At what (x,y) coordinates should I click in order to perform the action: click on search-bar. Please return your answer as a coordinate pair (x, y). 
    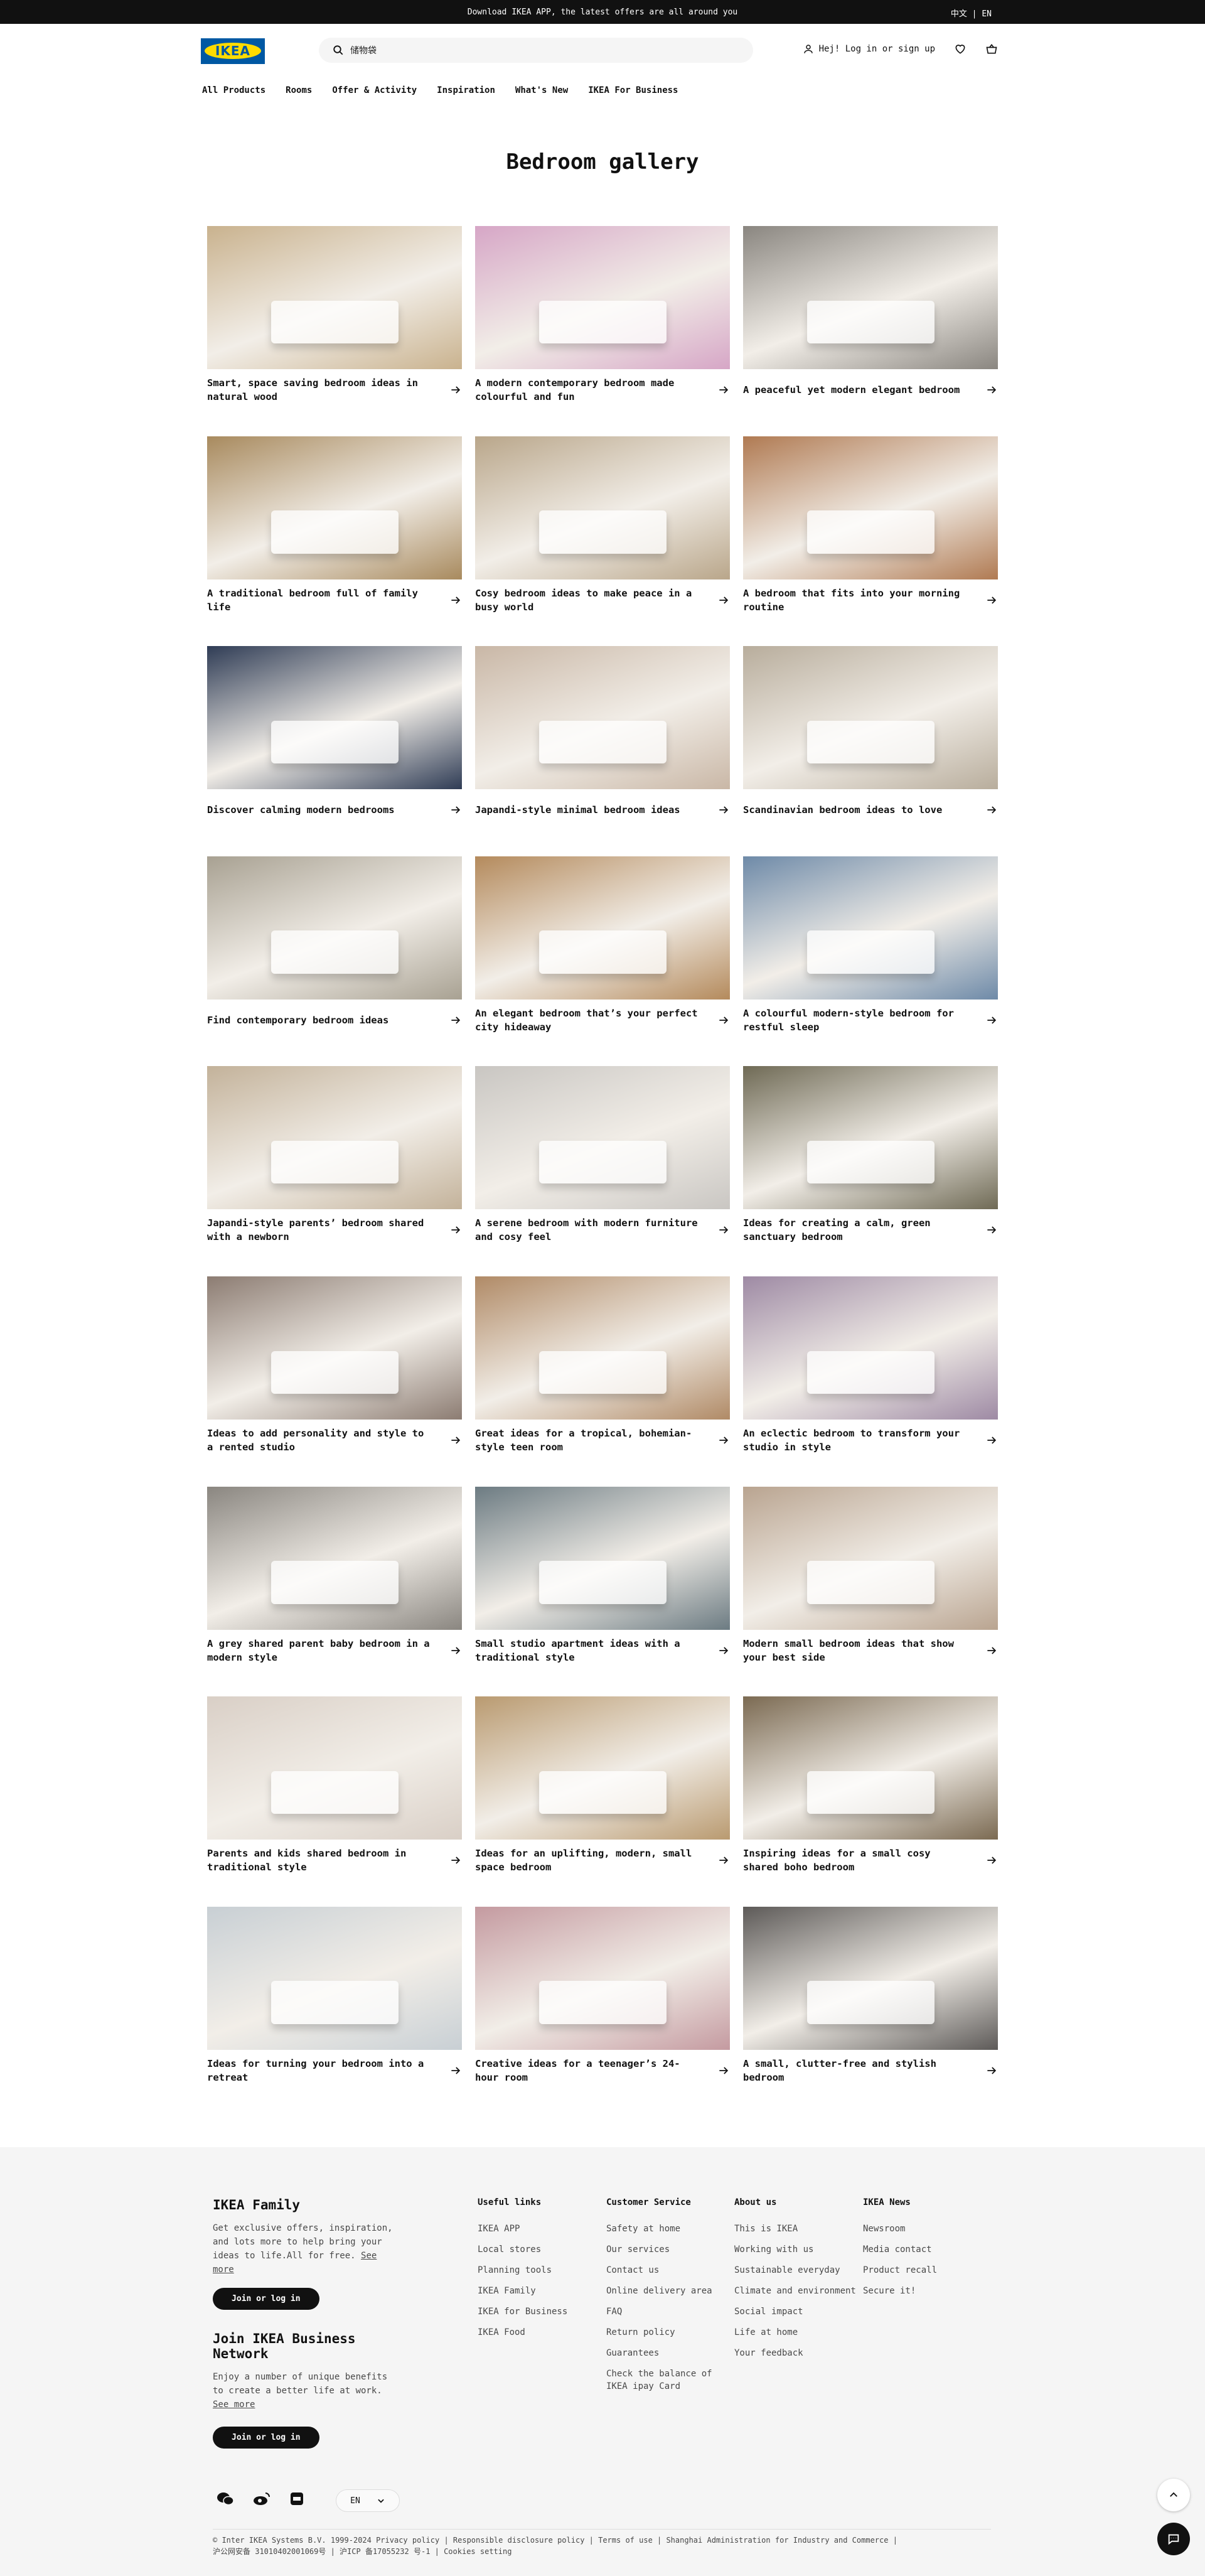
    Looking at the image, I should click on (536, 50).